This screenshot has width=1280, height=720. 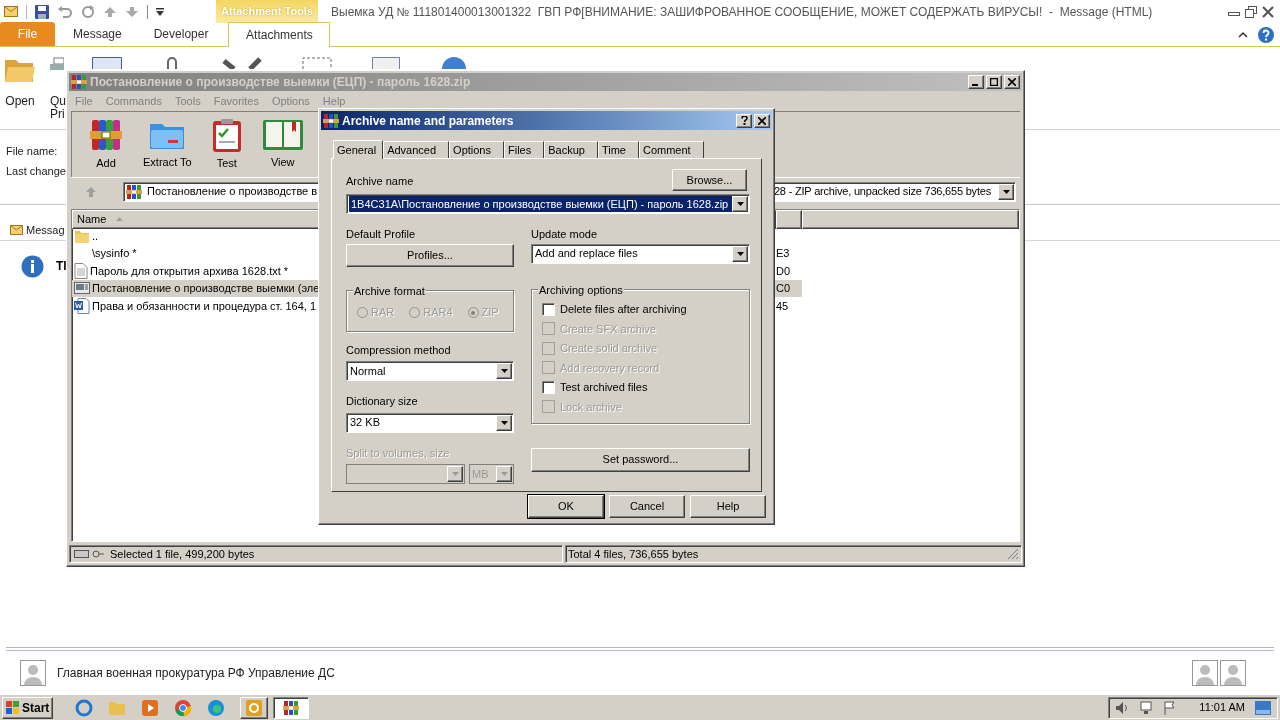 What do you see at coordinates (633, 554) in the screenshot?
I see `status-text: Total 4 files, 736,655 bytes` at bounding box center [633, 554].